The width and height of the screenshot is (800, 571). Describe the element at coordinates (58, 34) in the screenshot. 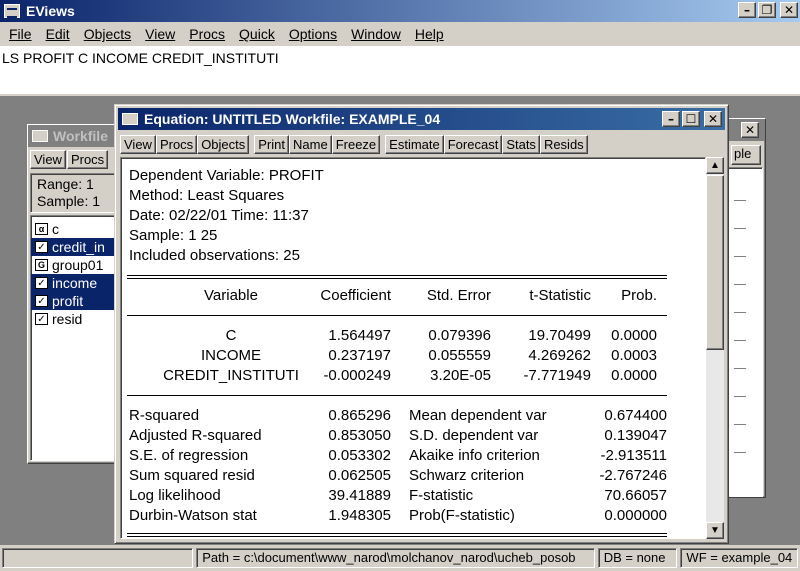

I see `menu-edit: Edit` at that location.